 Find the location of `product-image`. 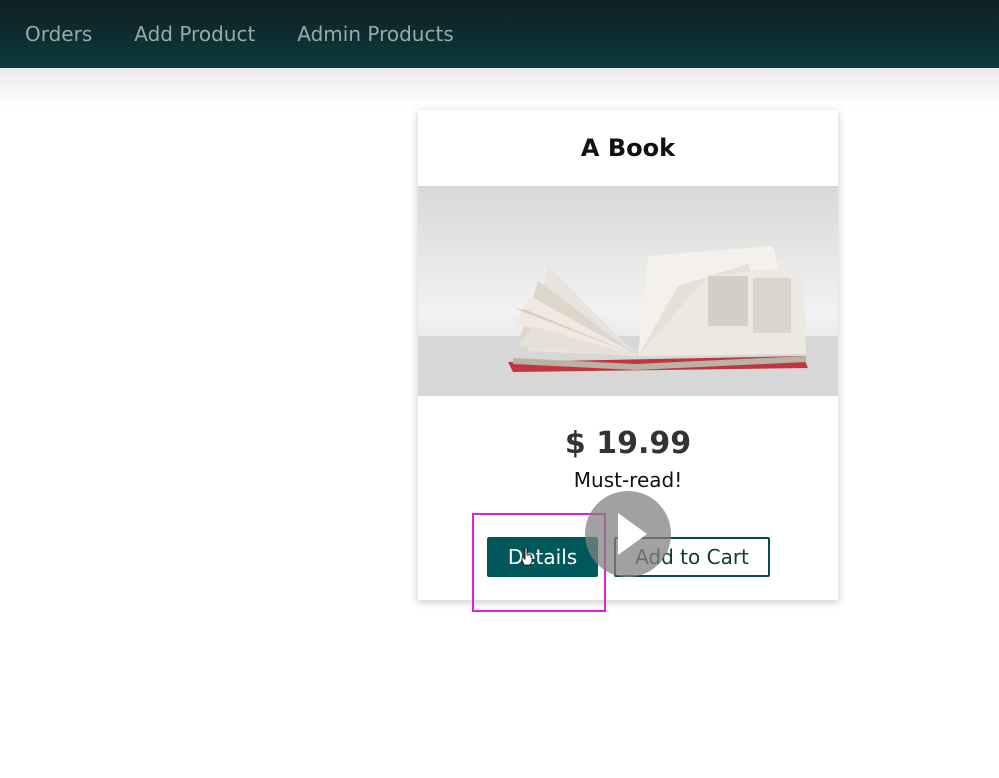

product-image is located at coordinates (628, 291).